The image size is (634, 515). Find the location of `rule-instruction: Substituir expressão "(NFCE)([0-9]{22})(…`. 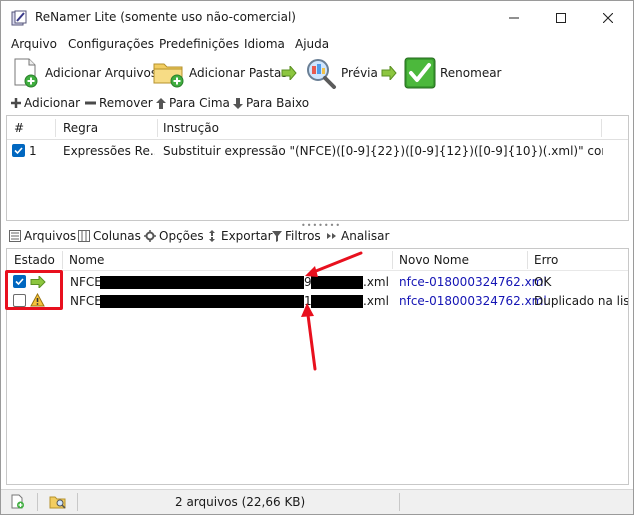

rule-instruction: Substituir expressão "(NFCE)([0-9]{22})(… is located at coordinates (383, 151).